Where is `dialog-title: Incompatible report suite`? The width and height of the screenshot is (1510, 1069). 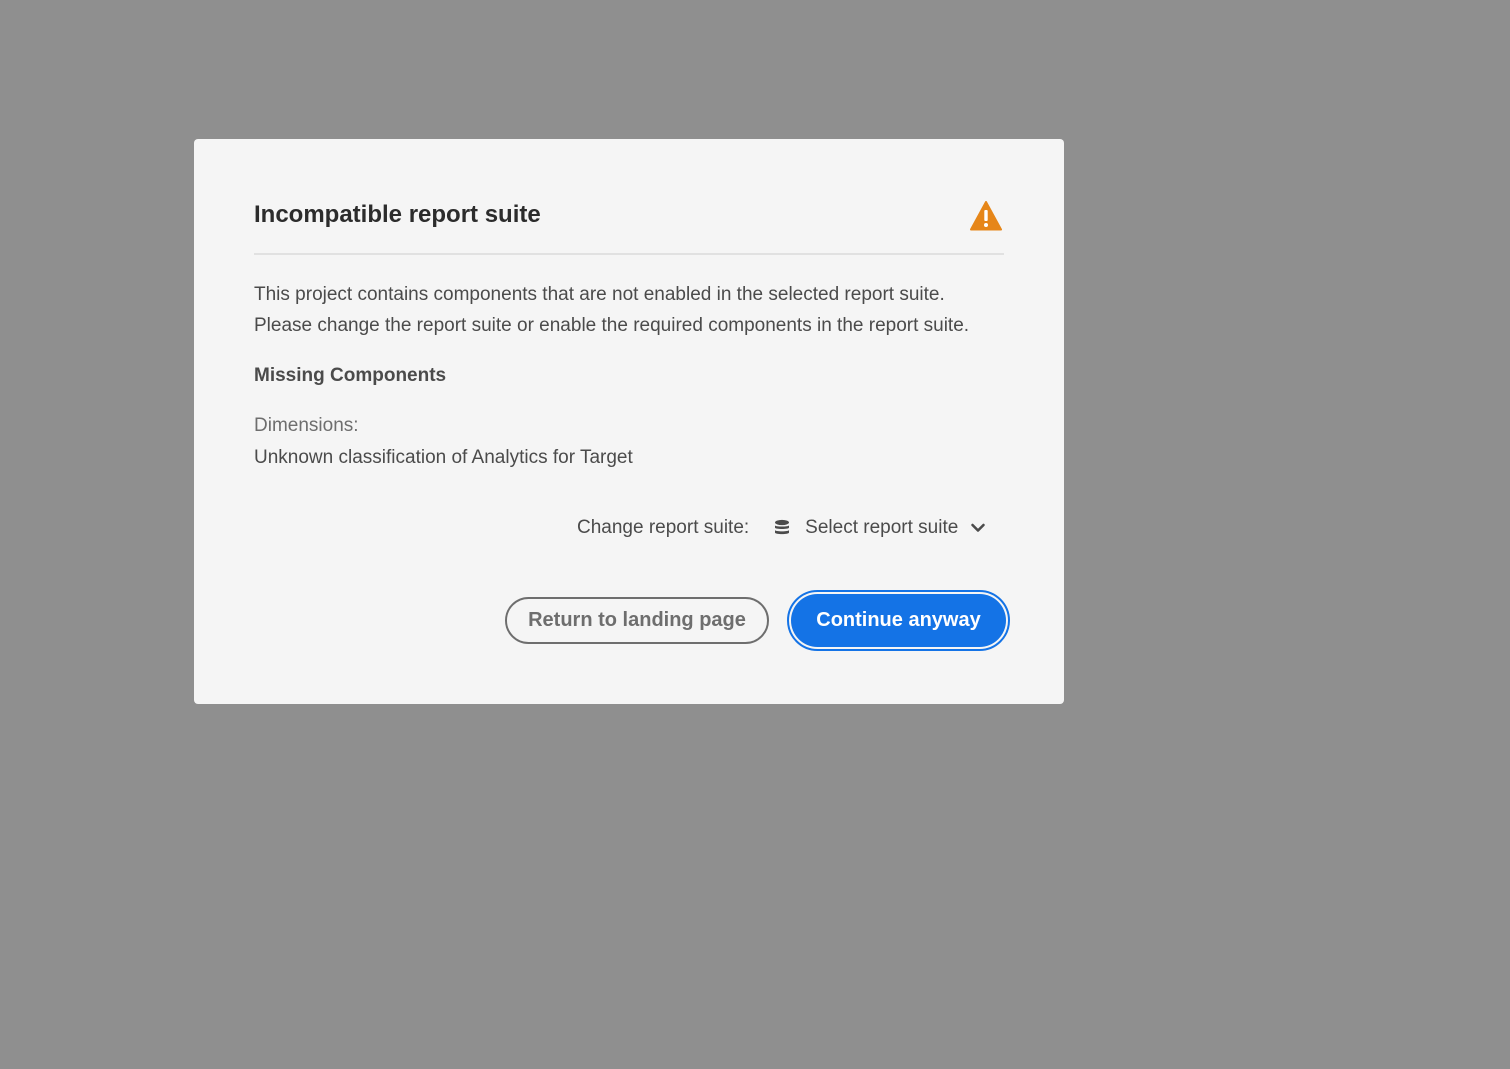 dialog-title: Incompatible report suite is located at coordinates (397, 214).